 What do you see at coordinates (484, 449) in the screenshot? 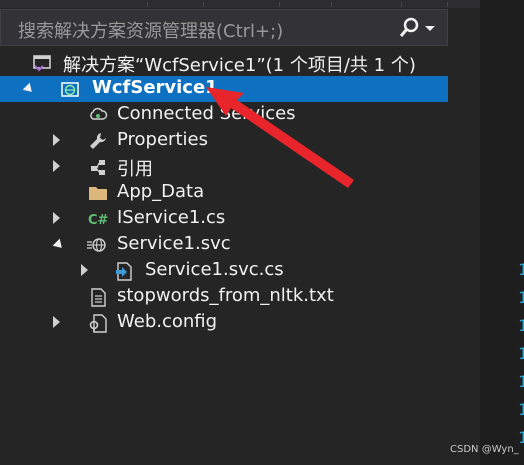
I see `watermark: CSDN @Wyn_` at bounding box center [484, 449].